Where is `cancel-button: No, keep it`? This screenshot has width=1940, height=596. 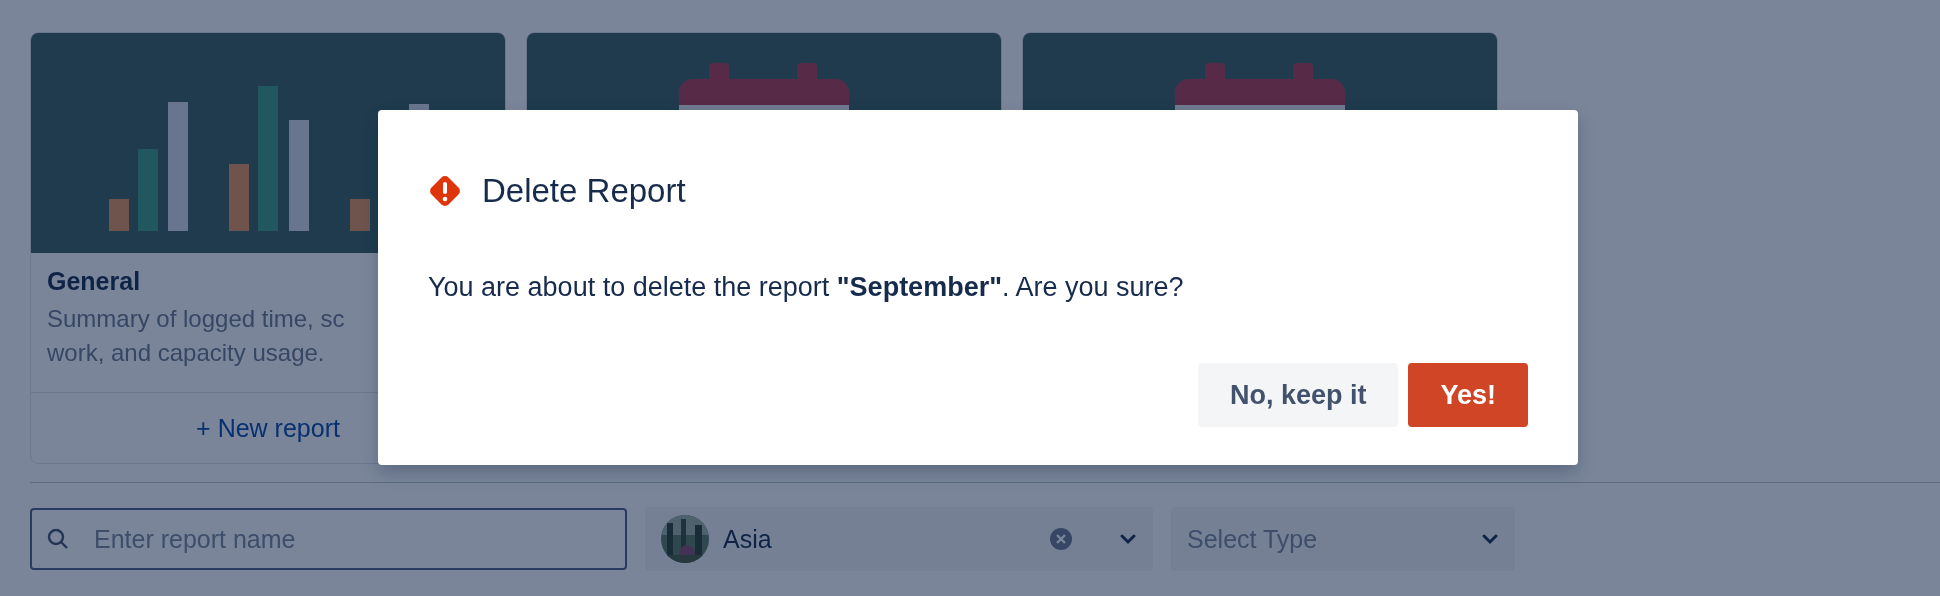 cancel-button: No, keep it is located at coordinates (1298, 395).